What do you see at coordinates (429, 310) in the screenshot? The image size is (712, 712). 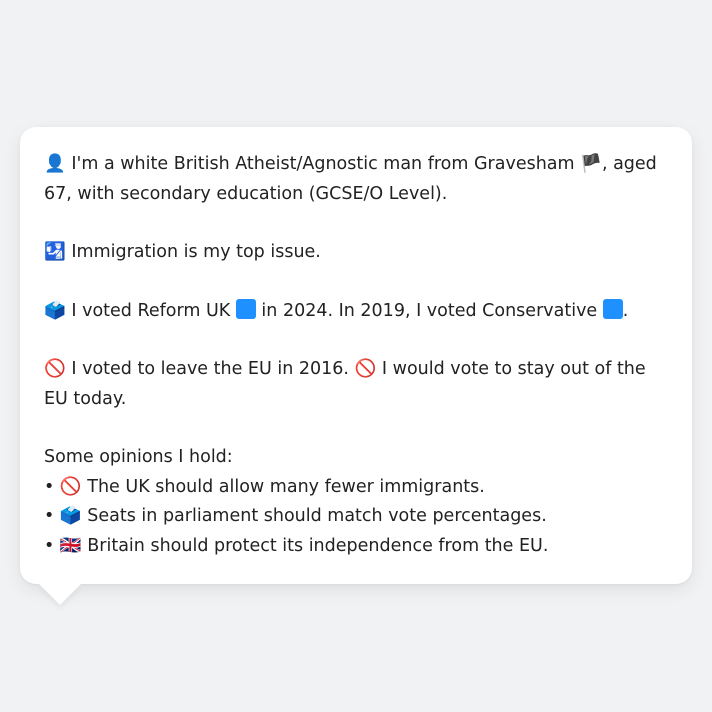 I see `voting-text-2: in 2024. In 2019, I voted Conservative` at bounding box center [429, 310].